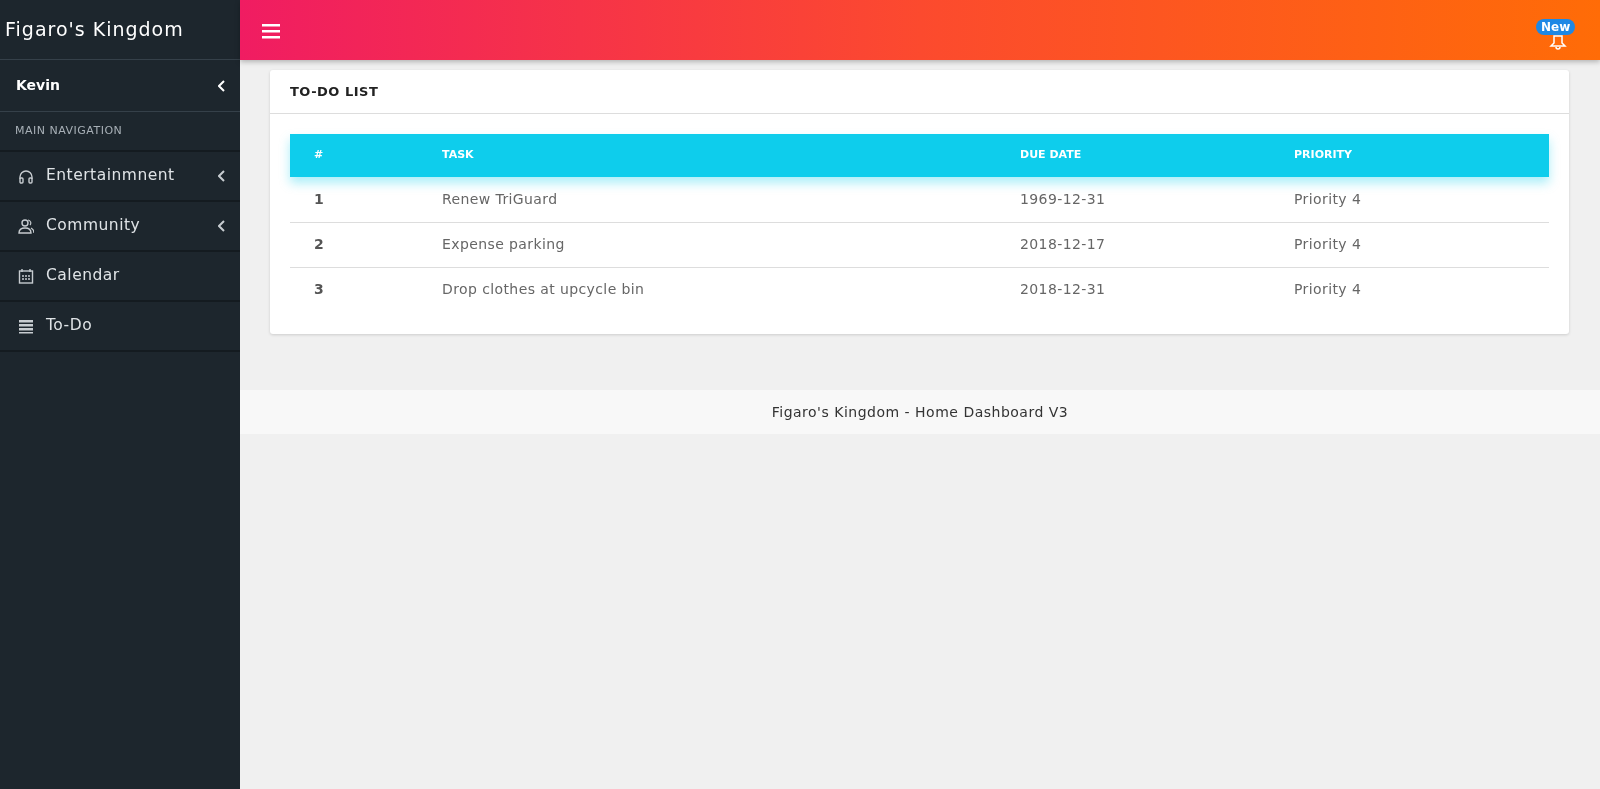  What do you see at coordinates (730, 155) in the screenshot?
I see `column-header: TASK` at bounding box center [730, 155].